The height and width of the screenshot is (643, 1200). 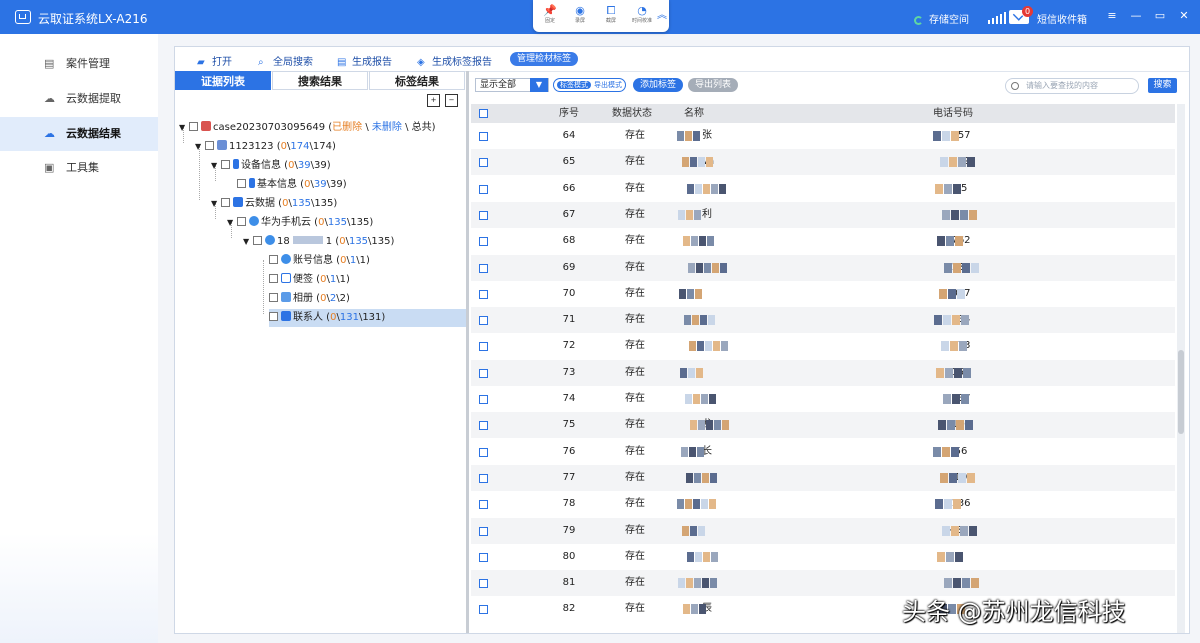 I want to click on manage-tags-button: 管理检材标签, so click(x=544, y=59).